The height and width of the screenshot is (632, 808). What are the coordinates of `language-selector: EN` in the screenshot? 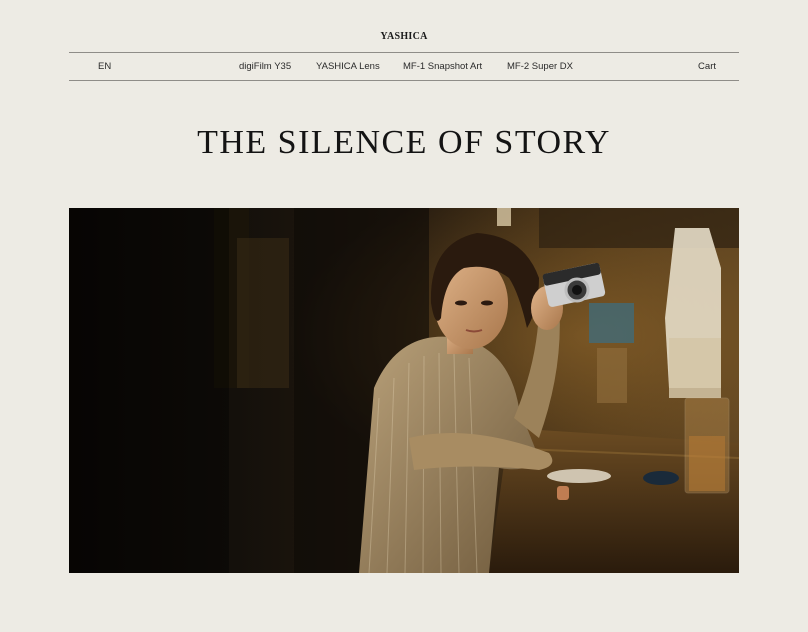 It's located at (104, 66).